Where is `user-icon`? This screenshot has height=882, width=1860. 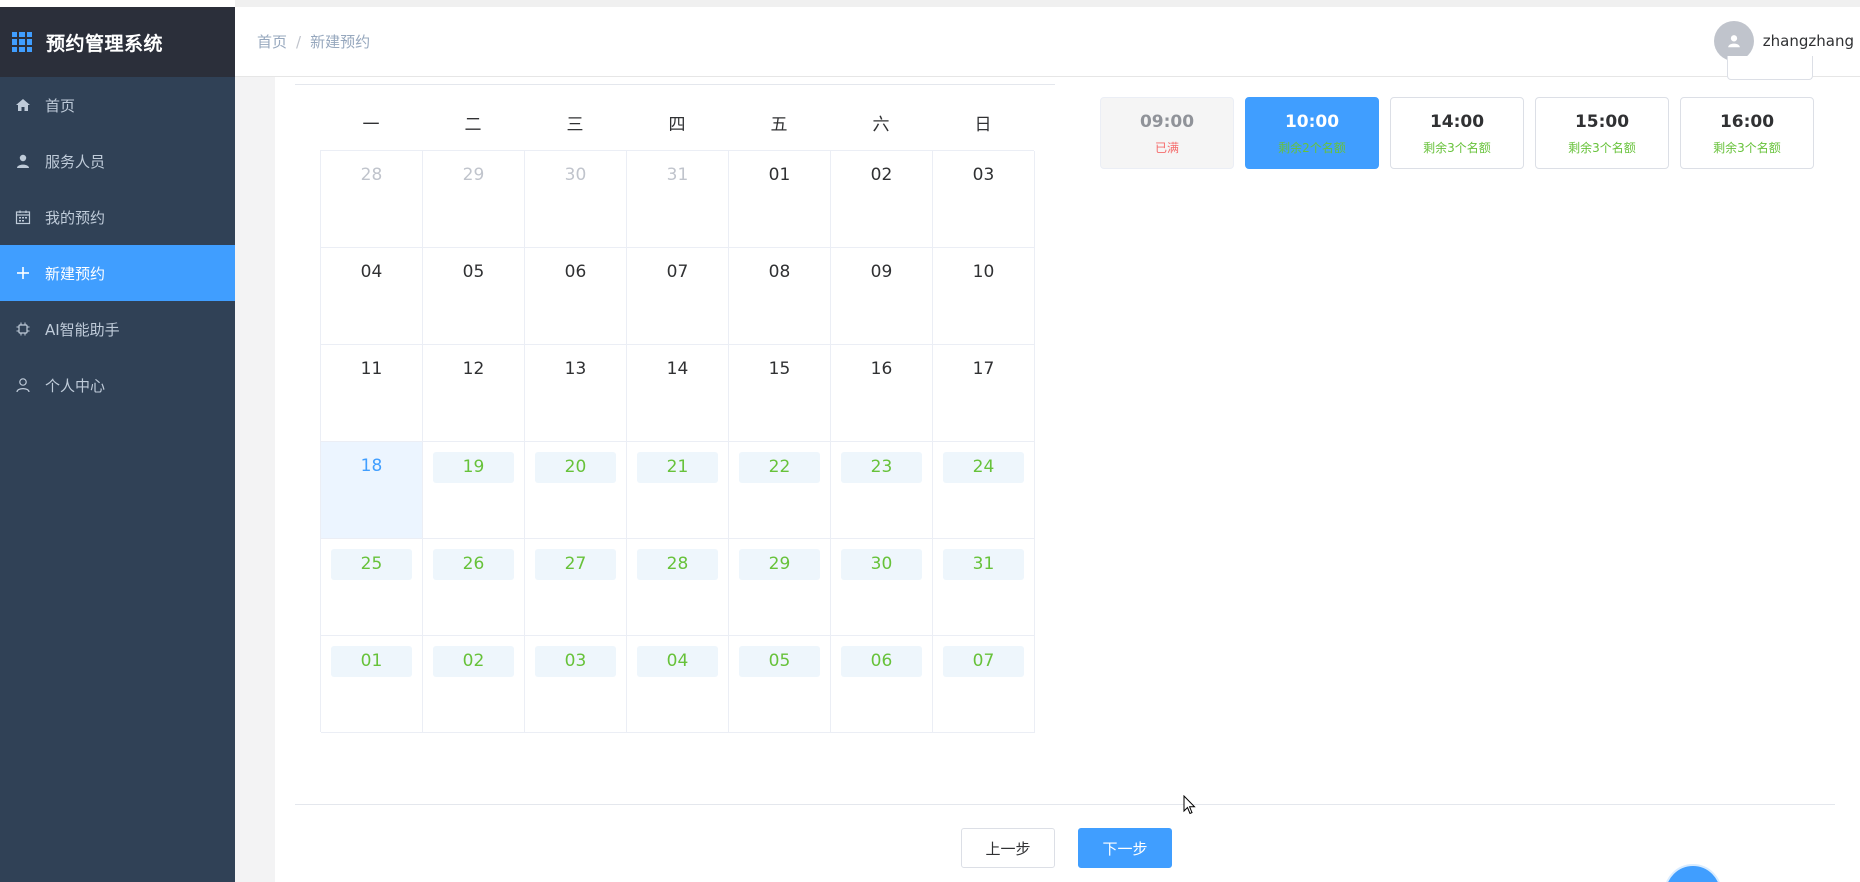 user-icon is located at coordinates (23, 161).